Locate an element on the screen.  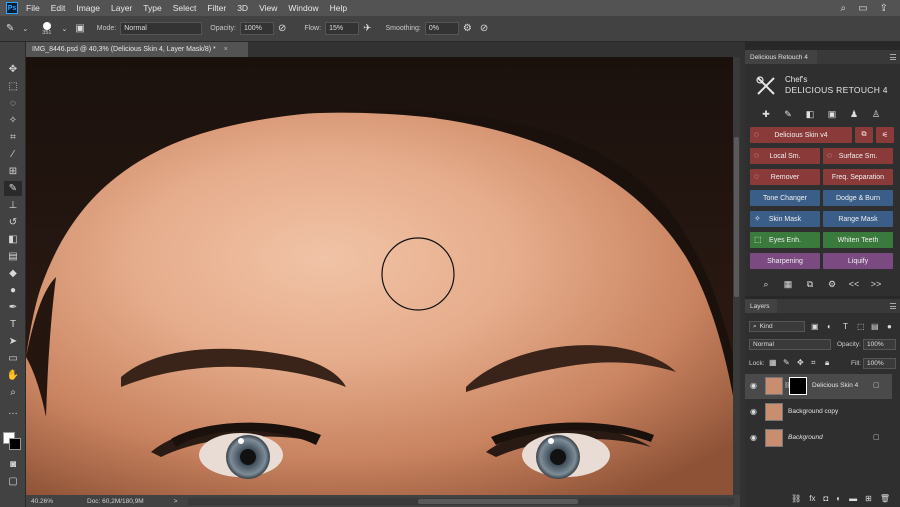
lock-position-icon: ✥ is located at coordinates (800, 362).